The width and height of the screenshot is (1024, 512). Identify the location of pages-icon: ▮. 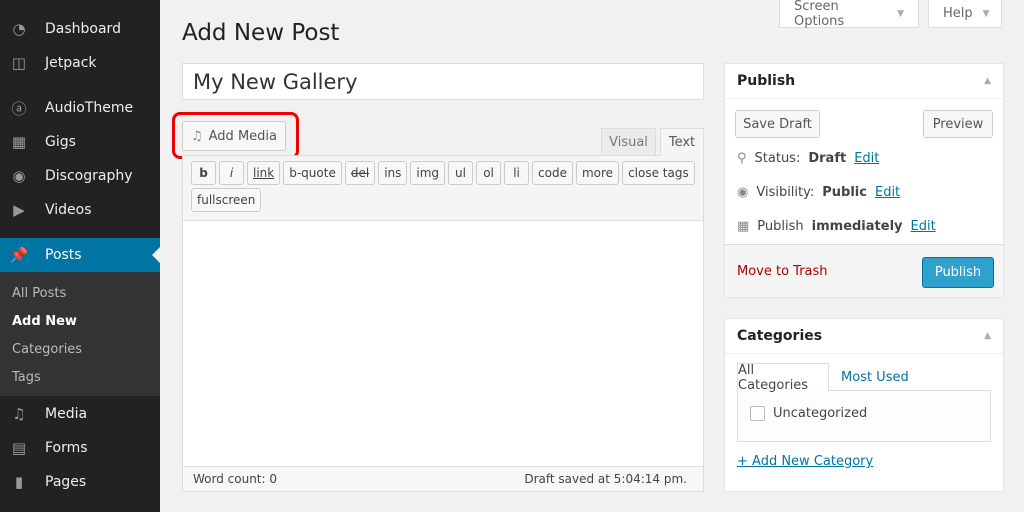
(19, 482).